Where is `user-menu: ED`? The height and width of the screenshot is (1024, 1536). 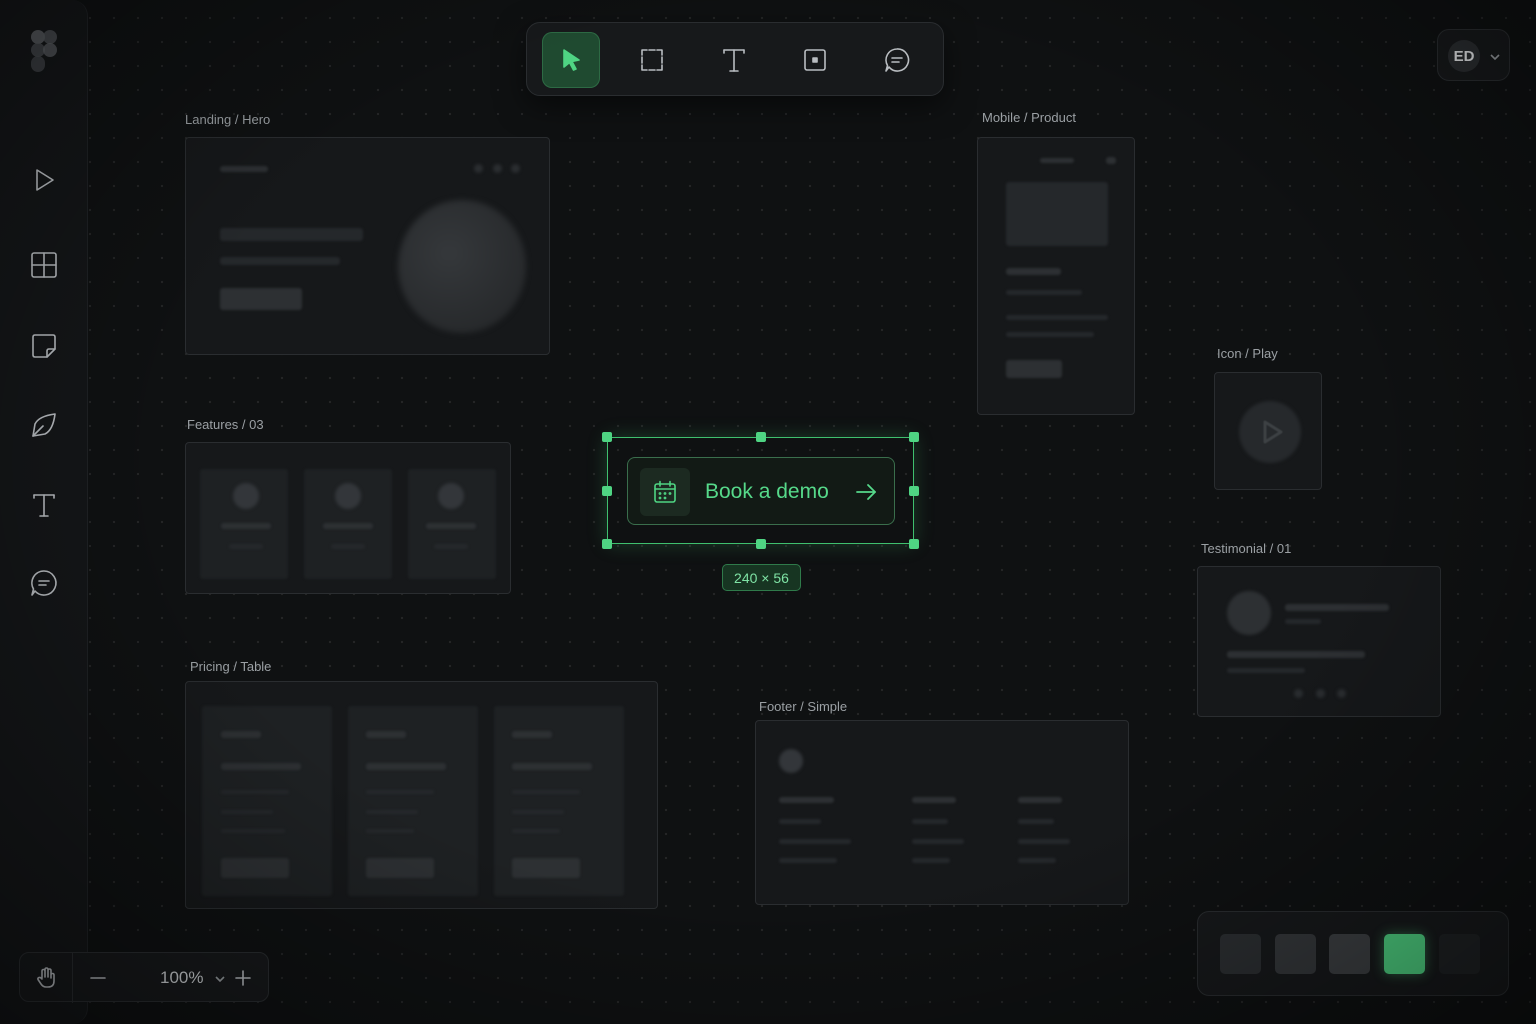
user-menu: ED is located at coordinates (1473, 55).